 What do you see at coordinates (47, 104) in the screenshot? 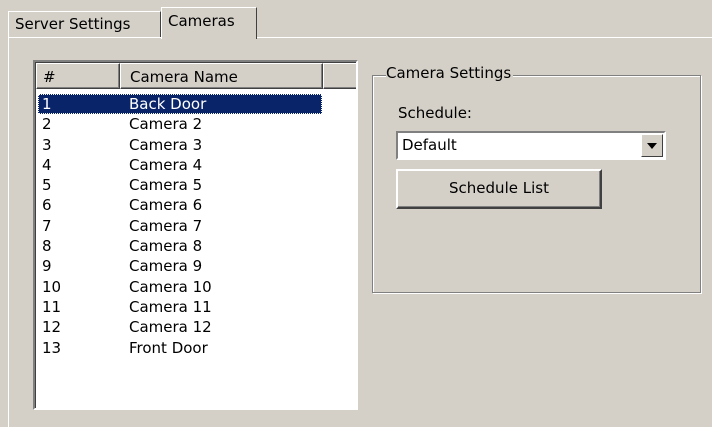
I see `camera-row-number: 1` at bounding box center [47, 104].